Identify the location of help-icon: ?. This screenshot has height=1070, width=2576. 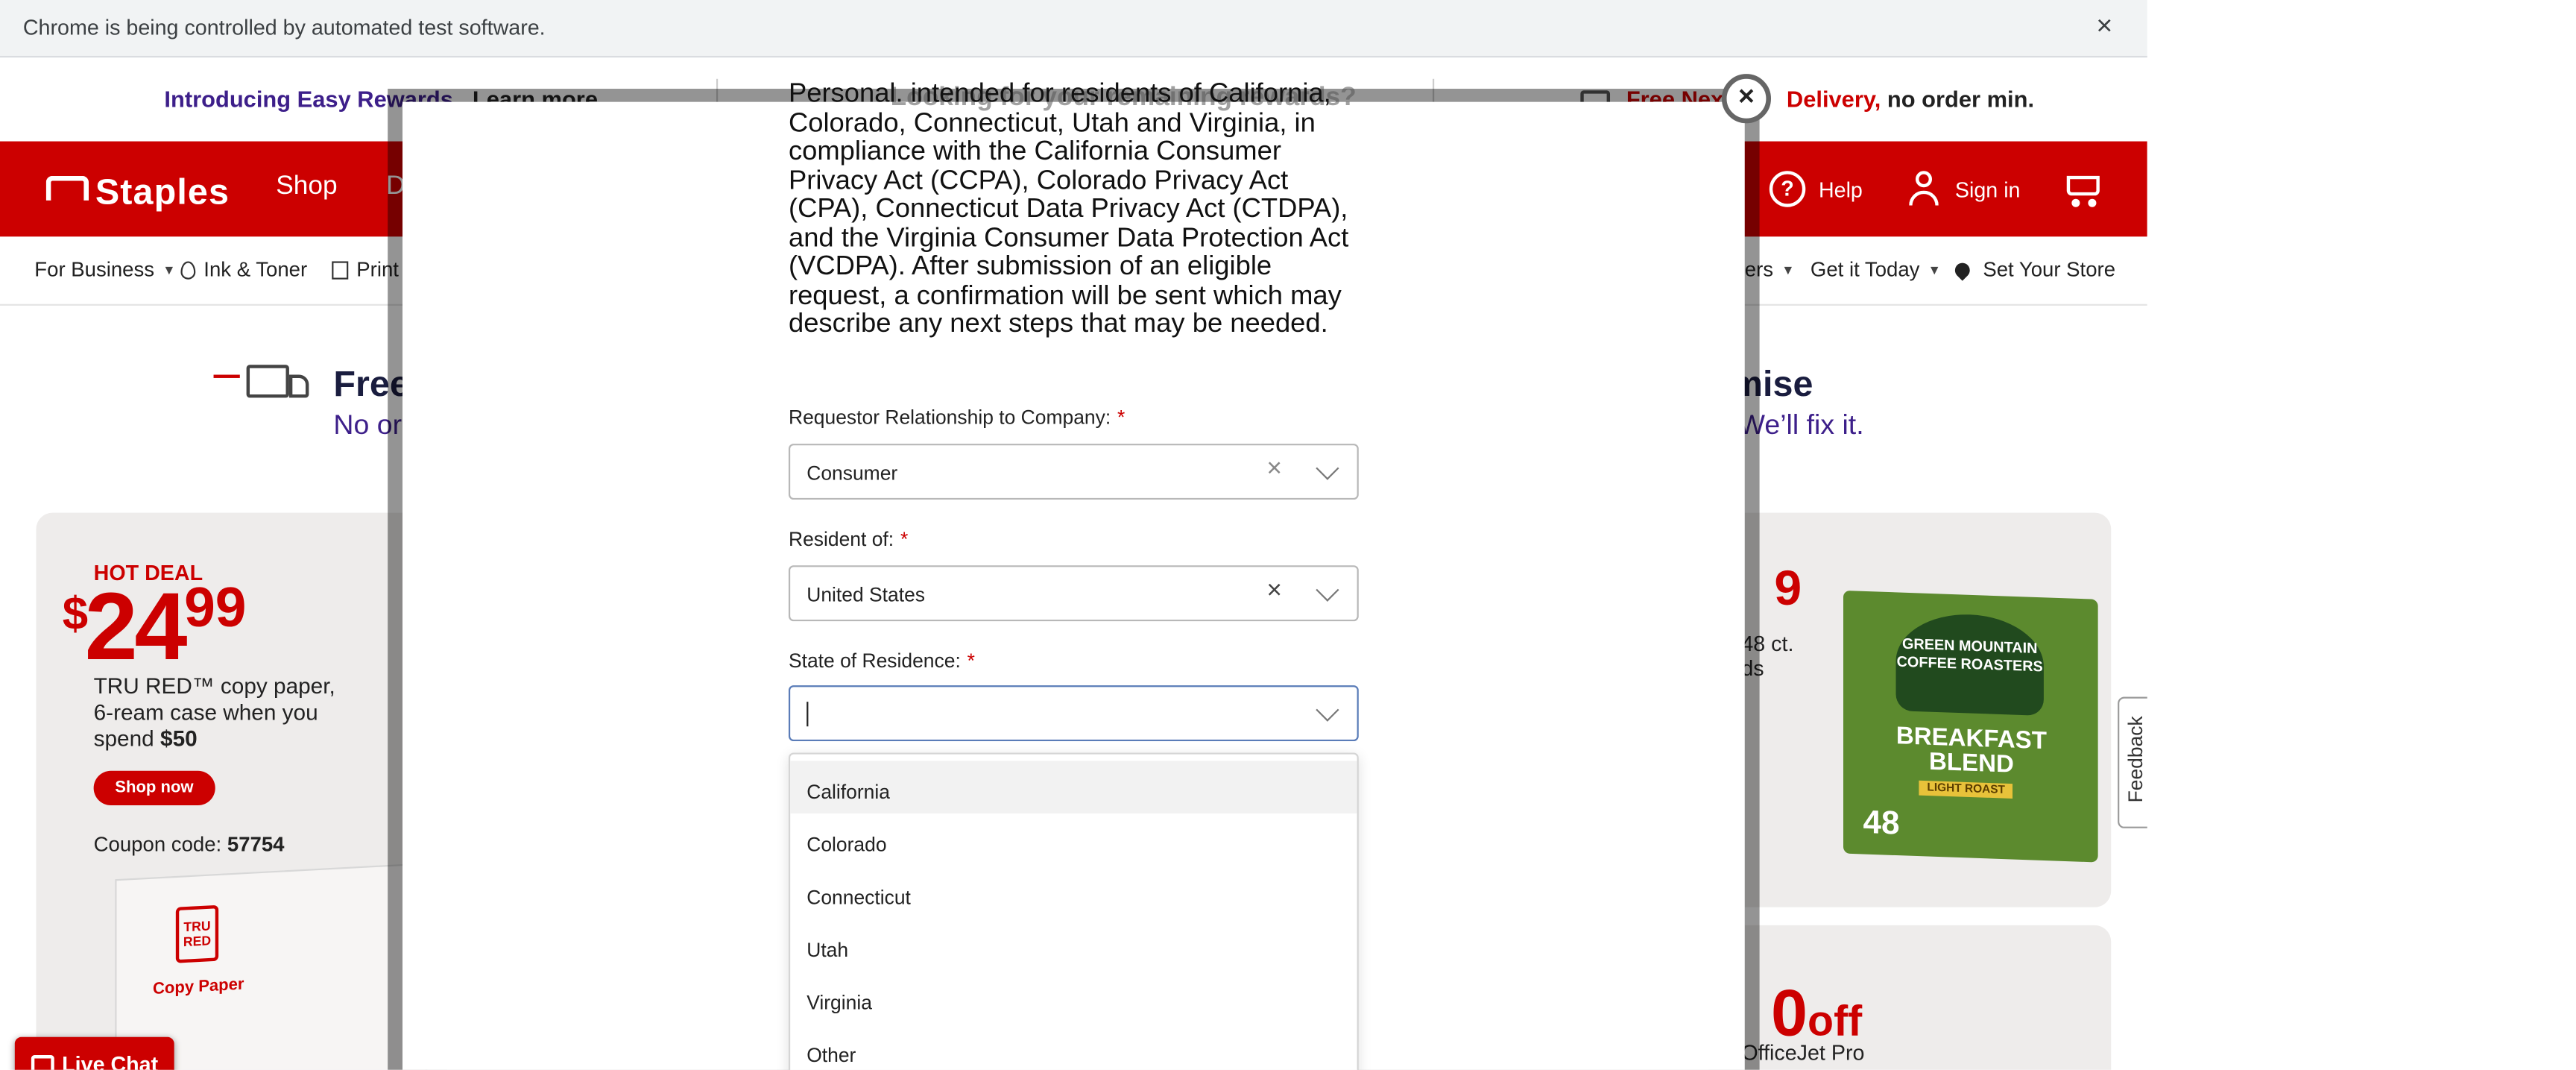
(1787, 189).